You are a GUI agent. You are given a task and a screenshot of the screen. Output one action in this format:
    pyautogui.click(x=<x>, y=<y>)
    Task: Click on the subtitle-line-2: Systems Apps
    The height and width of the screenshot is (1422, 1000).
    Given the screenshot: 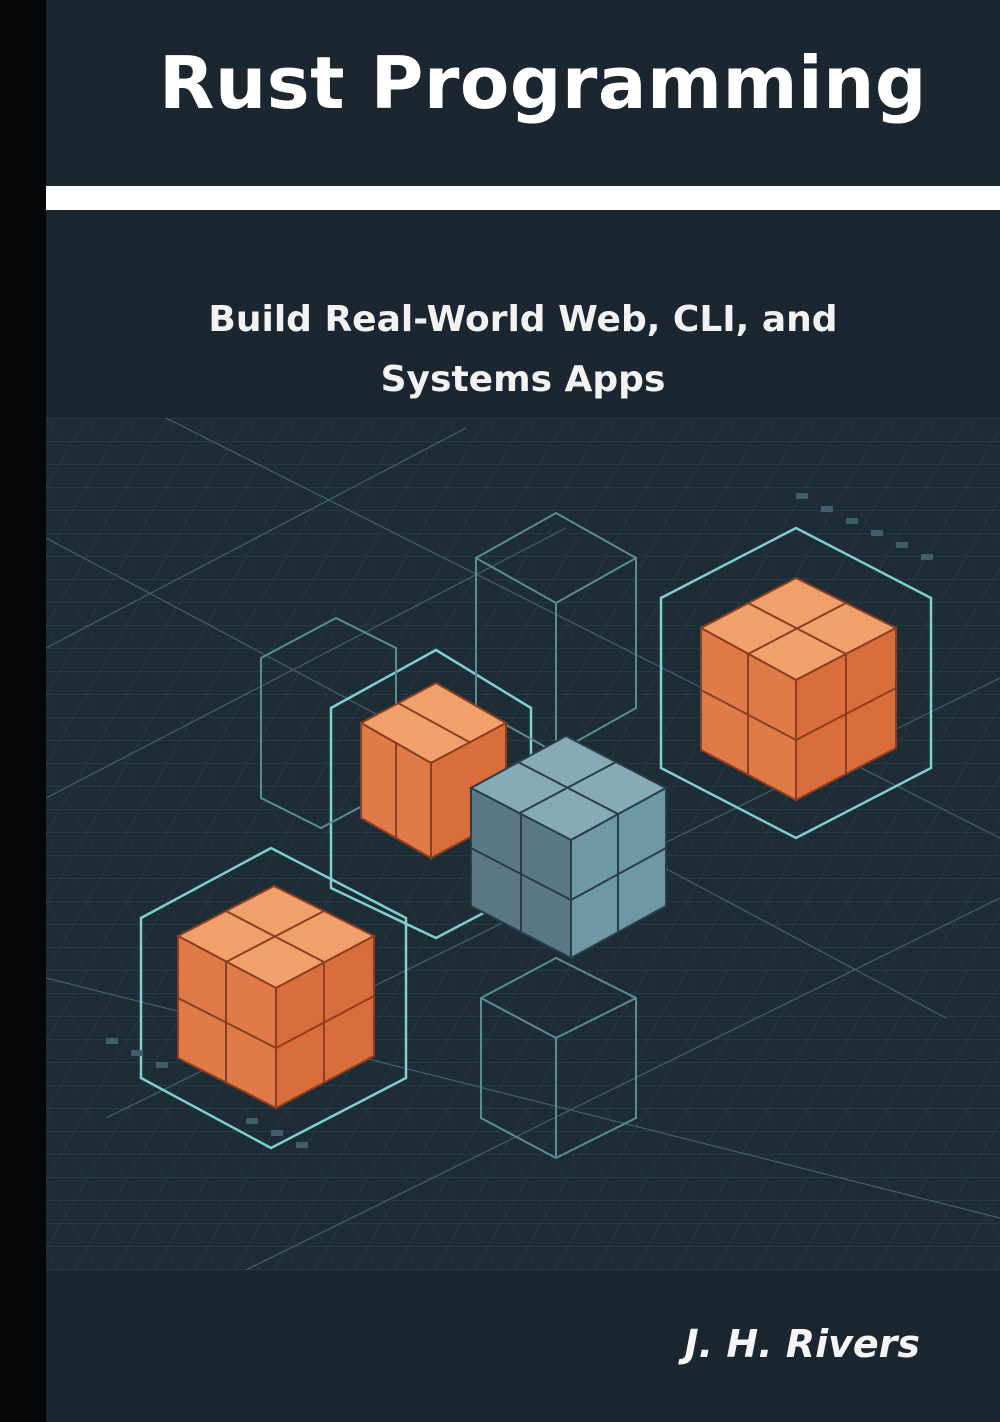 What is the action you would take?
    pyautogui.click(x=523, y=379)
    